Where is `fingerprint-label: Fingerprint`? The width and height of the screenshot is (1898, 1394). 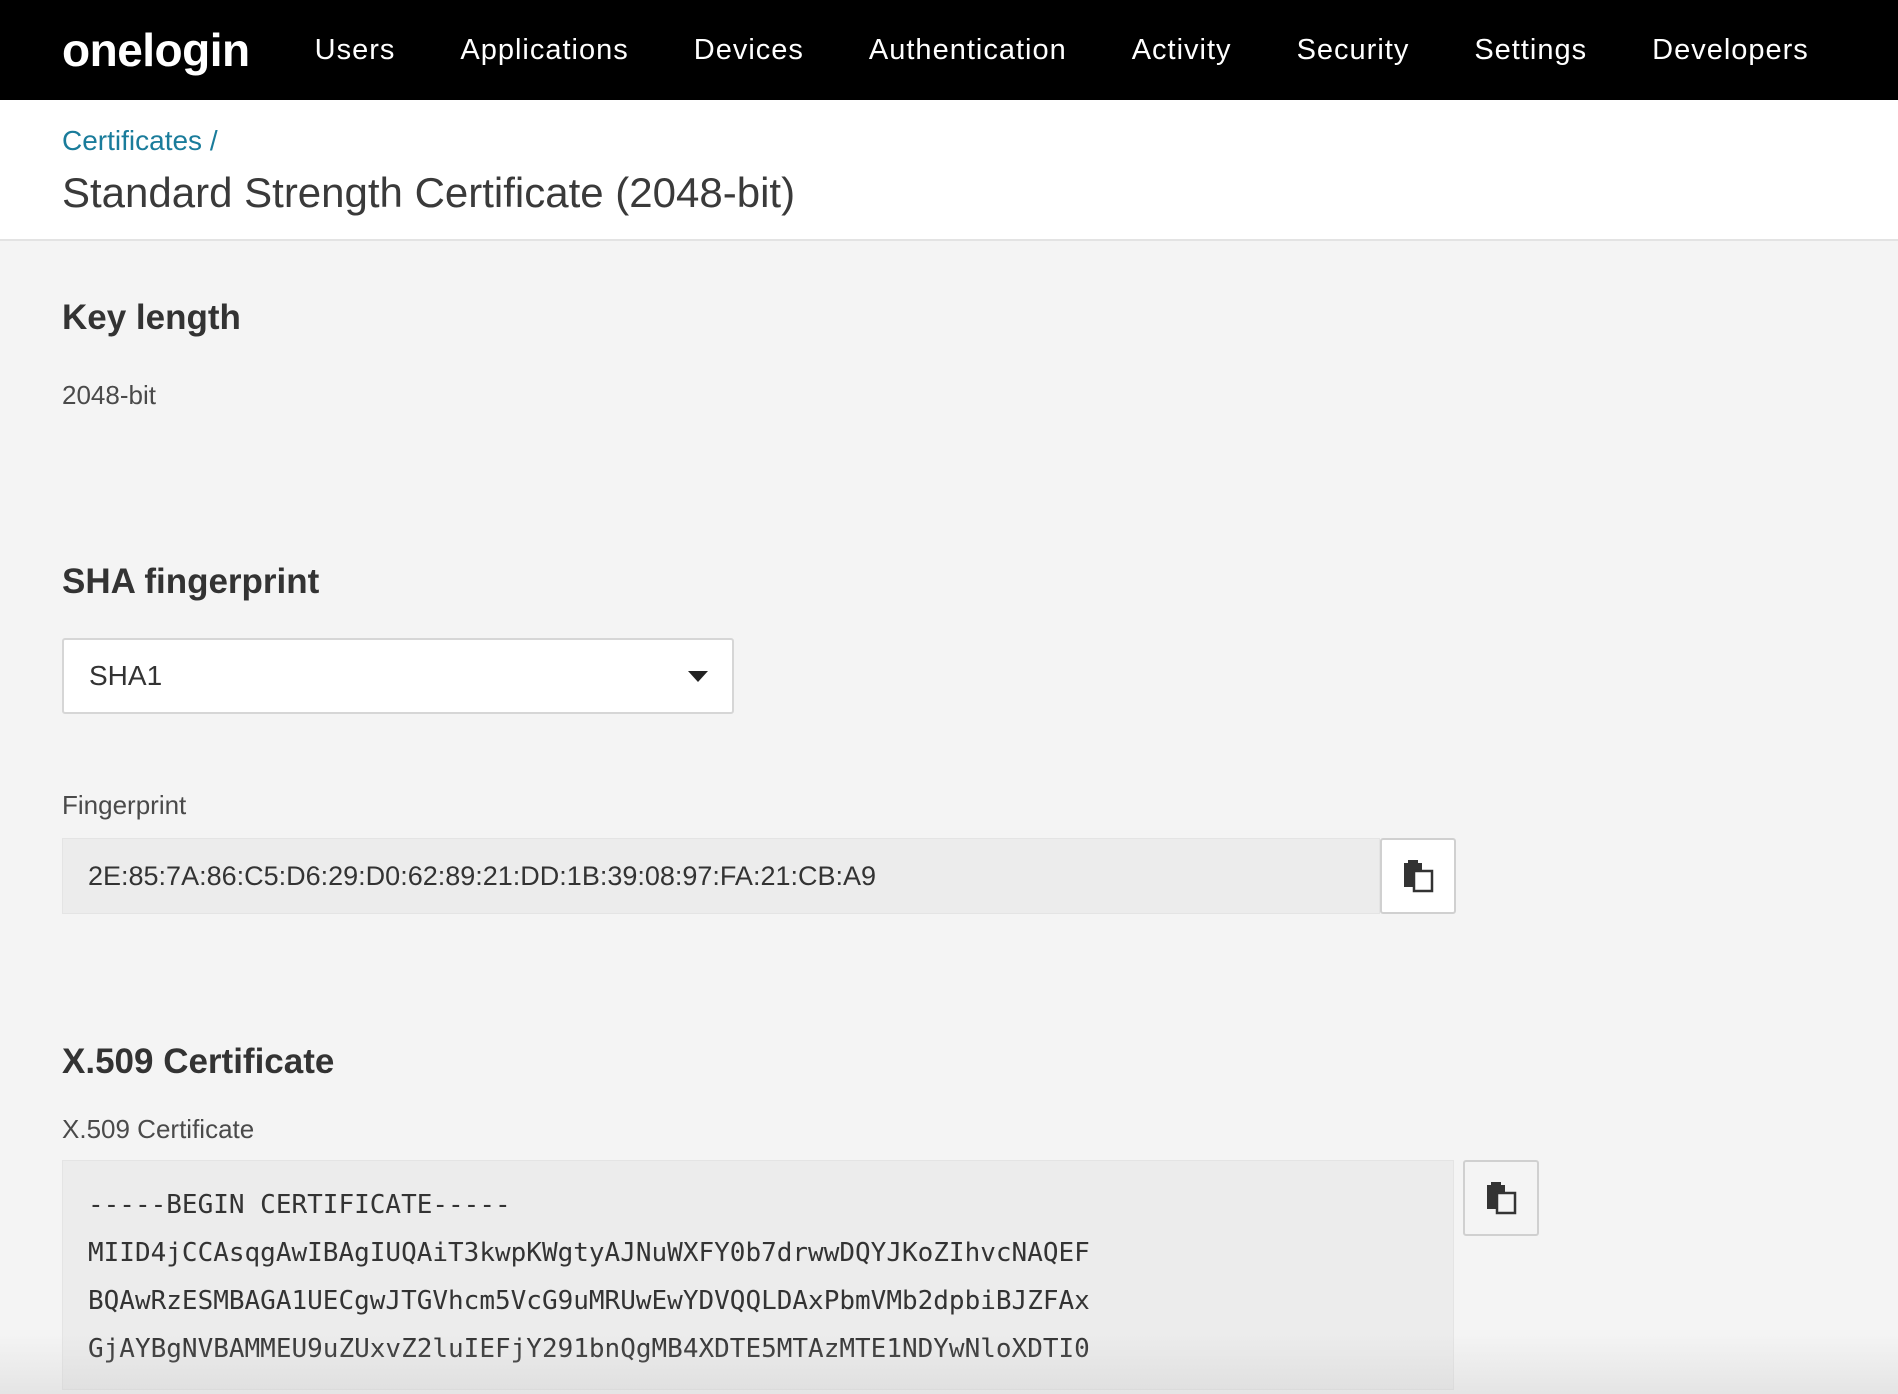
fingerprint-label: Fingerprint is located at coordinates (124, 805).